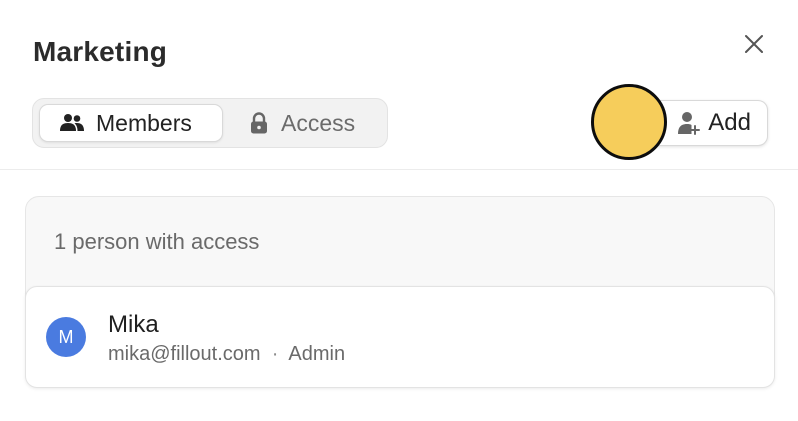  Describe the element at coordinates (72, 122) in the screenshot. I see `people-icon` at that location.